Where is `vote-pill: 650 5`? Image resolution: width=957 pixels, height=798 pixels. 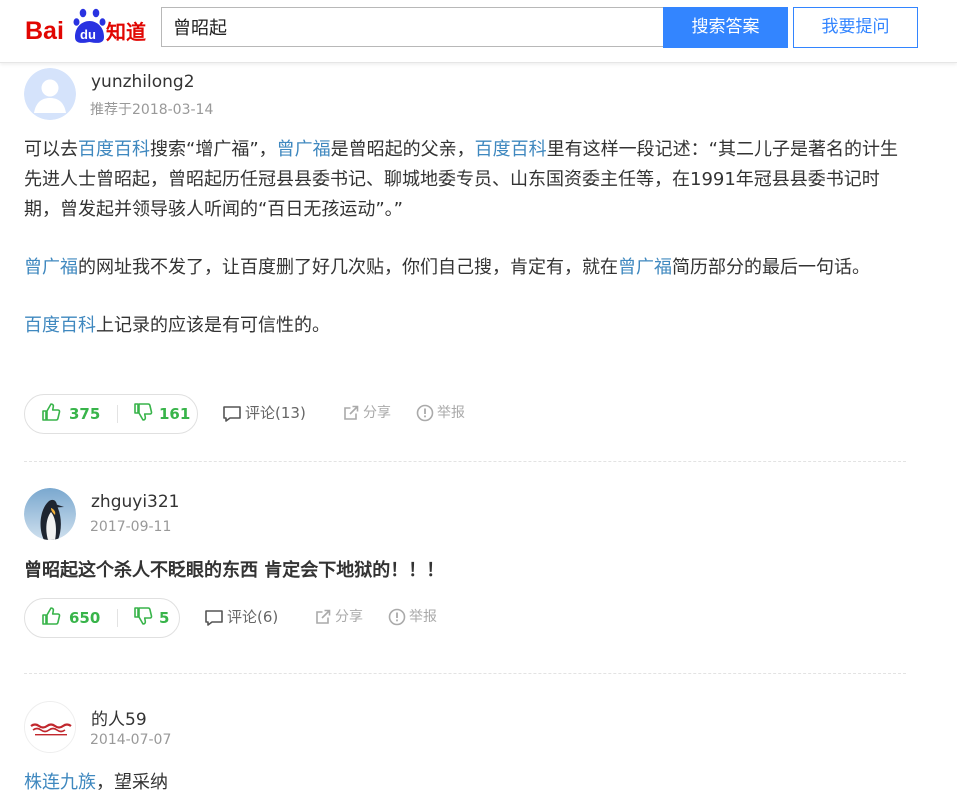 vote-pill: 650 5 is located at coordinates (102, 618).